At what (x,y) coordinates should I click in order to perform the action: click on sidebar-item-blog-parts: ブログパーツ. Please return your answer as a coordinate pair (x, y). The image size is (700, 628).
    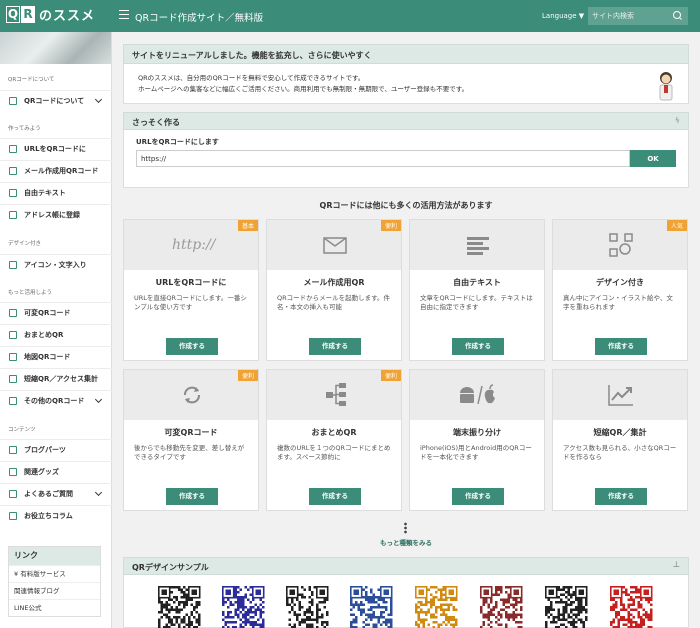
    Looking at the image, I should click on (56, 449).